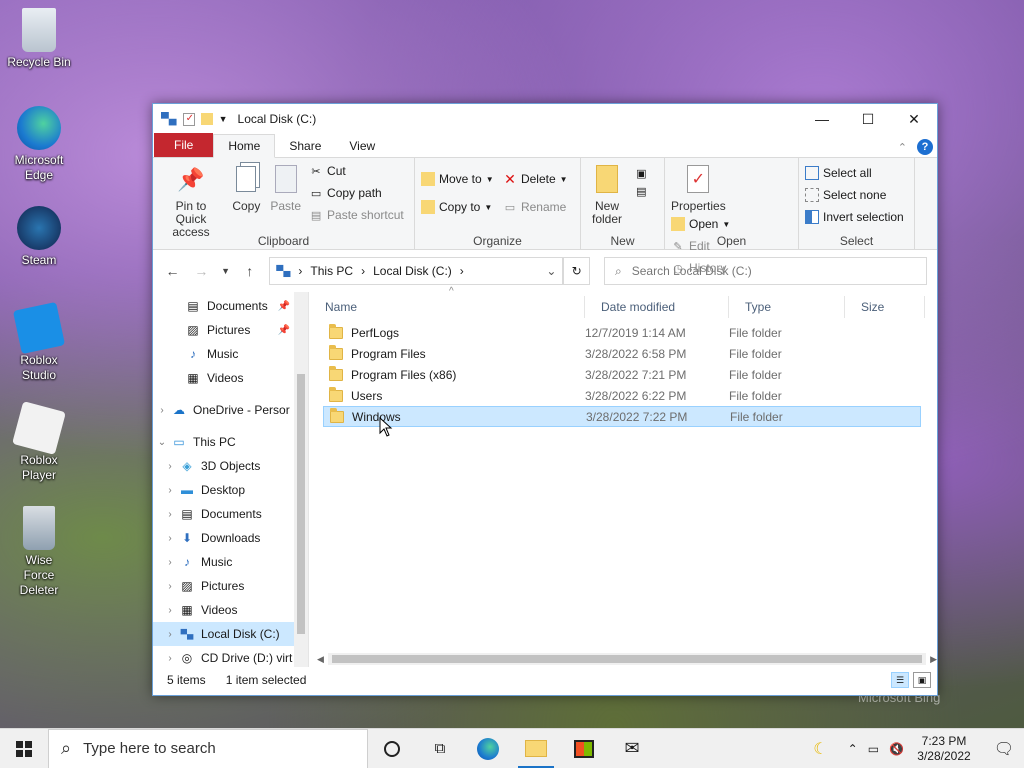 This screenshot has width=1024, height=768. Describe the element at coordinates (230, 354) in the screenshot. I see `nav-item-music-quick: ♪ Music` at that location.